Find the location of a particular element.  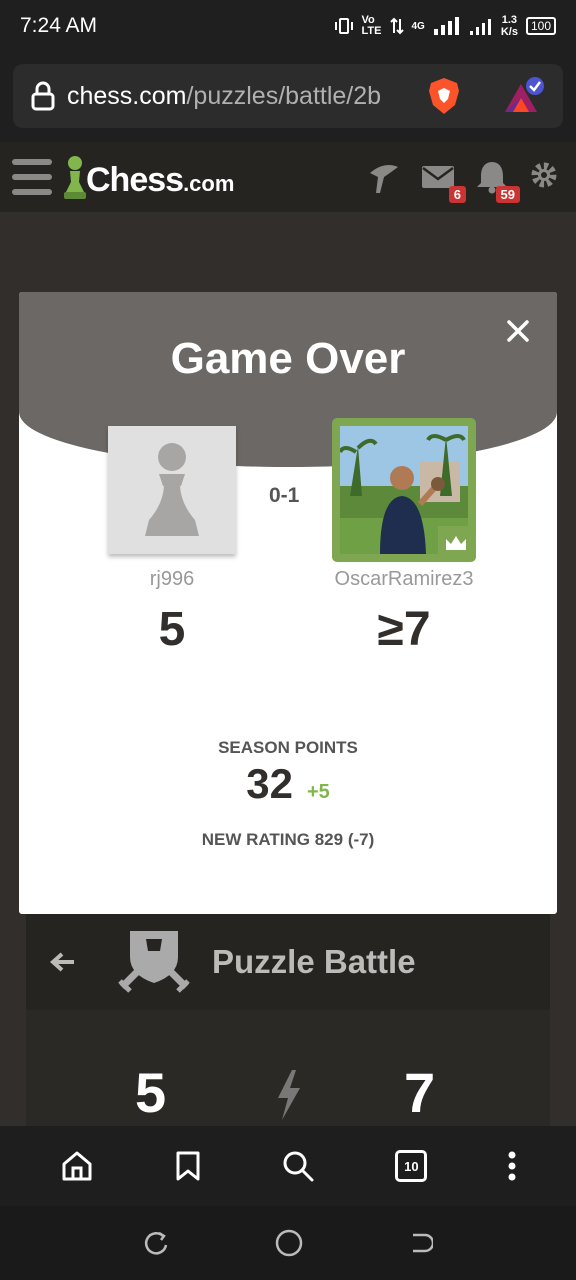

close-icon is located at coordinates (518, 331).